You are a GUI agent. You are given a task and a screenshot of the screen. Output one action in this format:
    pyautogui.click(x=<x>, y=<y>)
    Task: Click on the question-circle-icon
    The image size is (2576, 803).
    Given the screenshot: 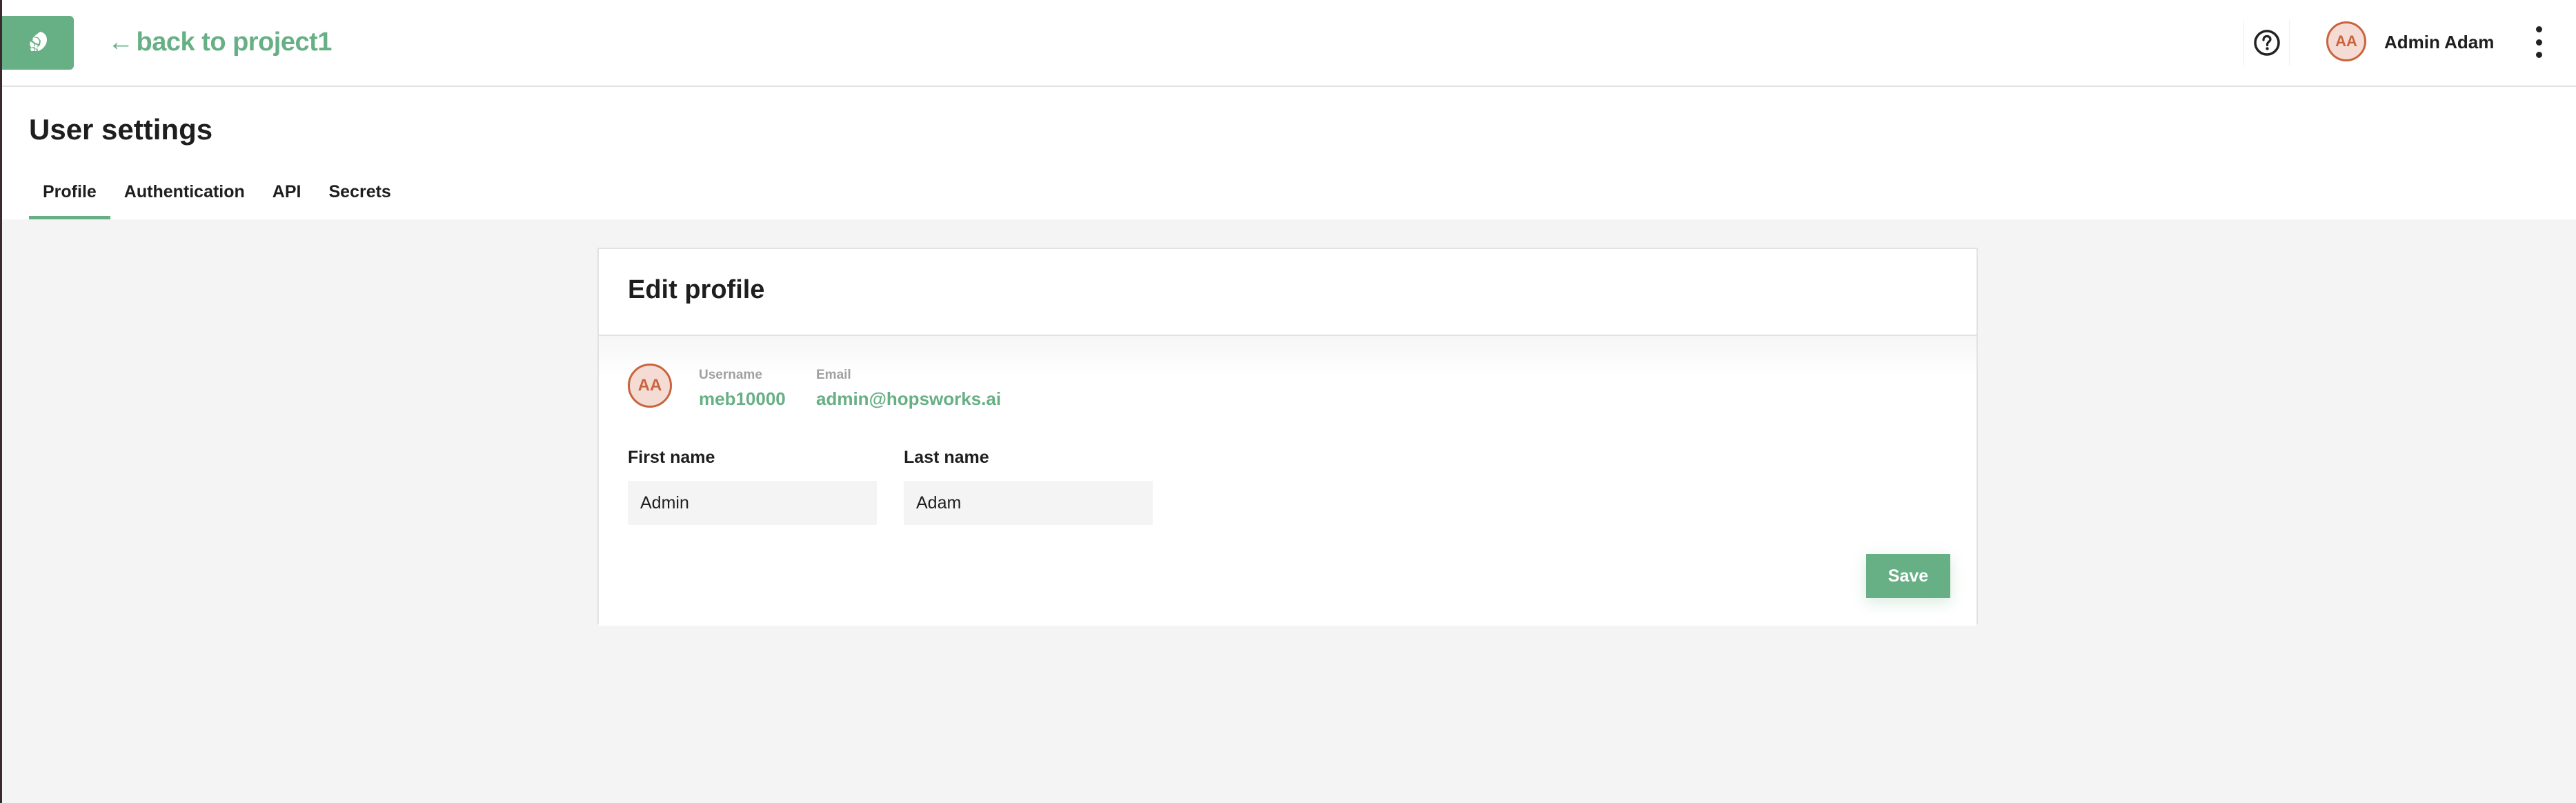 What is the action you would take?
    pyautogui.click(x=2267, y=44)
    